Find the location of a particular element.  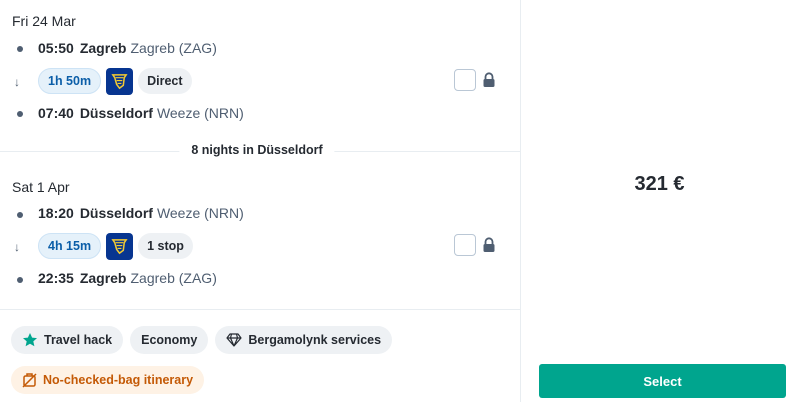

duration-badge: 1h 50m is located at coordinates (70, 81).